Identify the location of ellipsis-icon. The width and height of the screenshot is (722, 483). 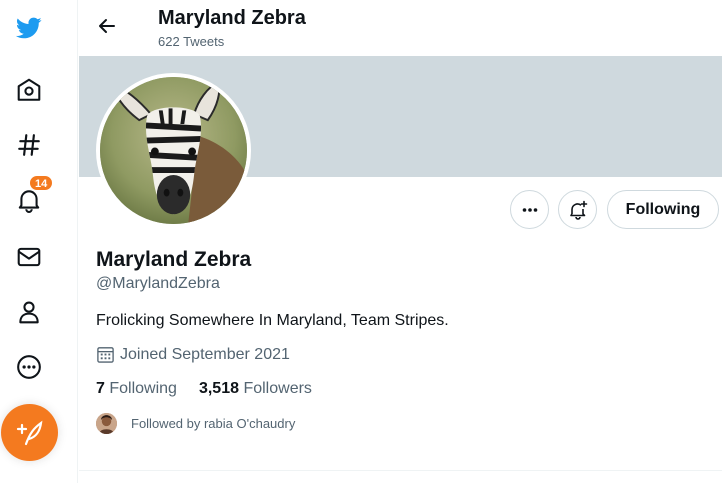
(529, 209).